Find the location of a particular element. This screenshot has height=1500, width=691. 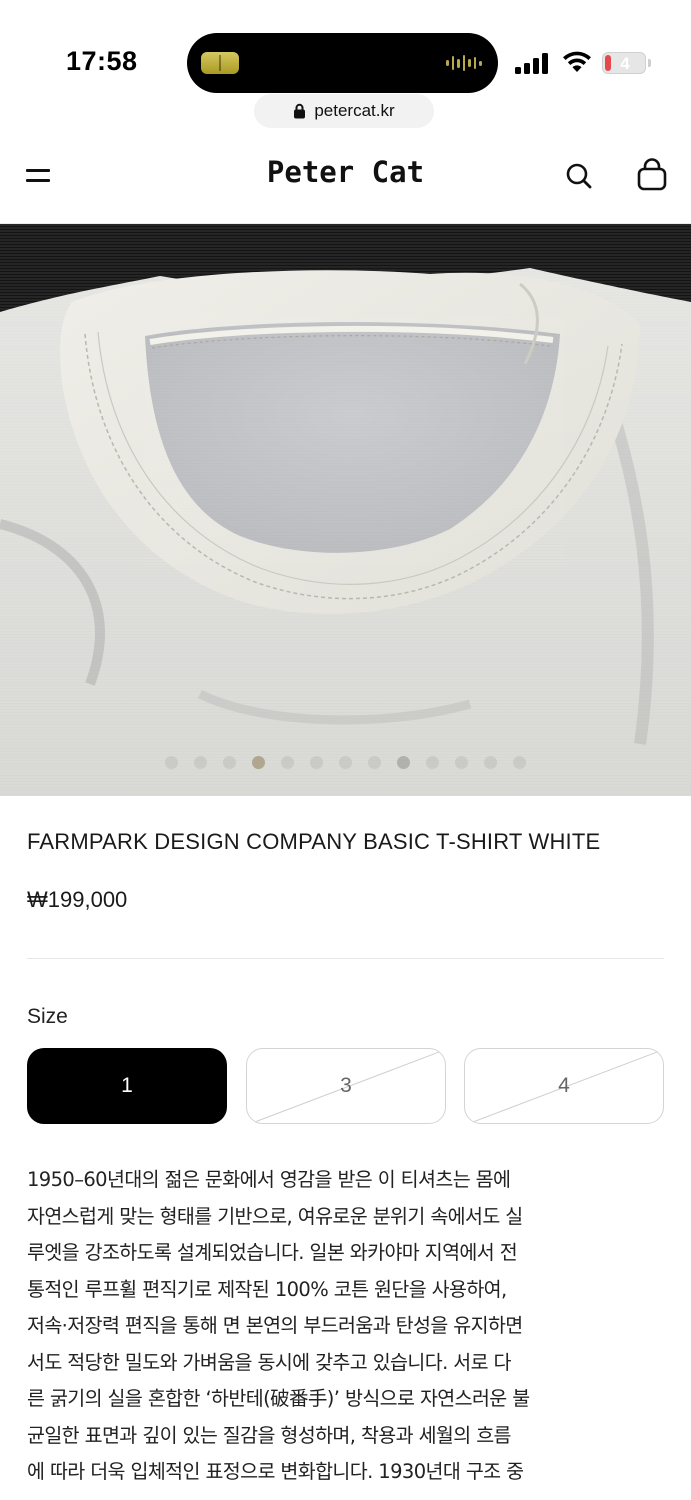

address-bar: petercat.kr is located at coordinates (344, 111).